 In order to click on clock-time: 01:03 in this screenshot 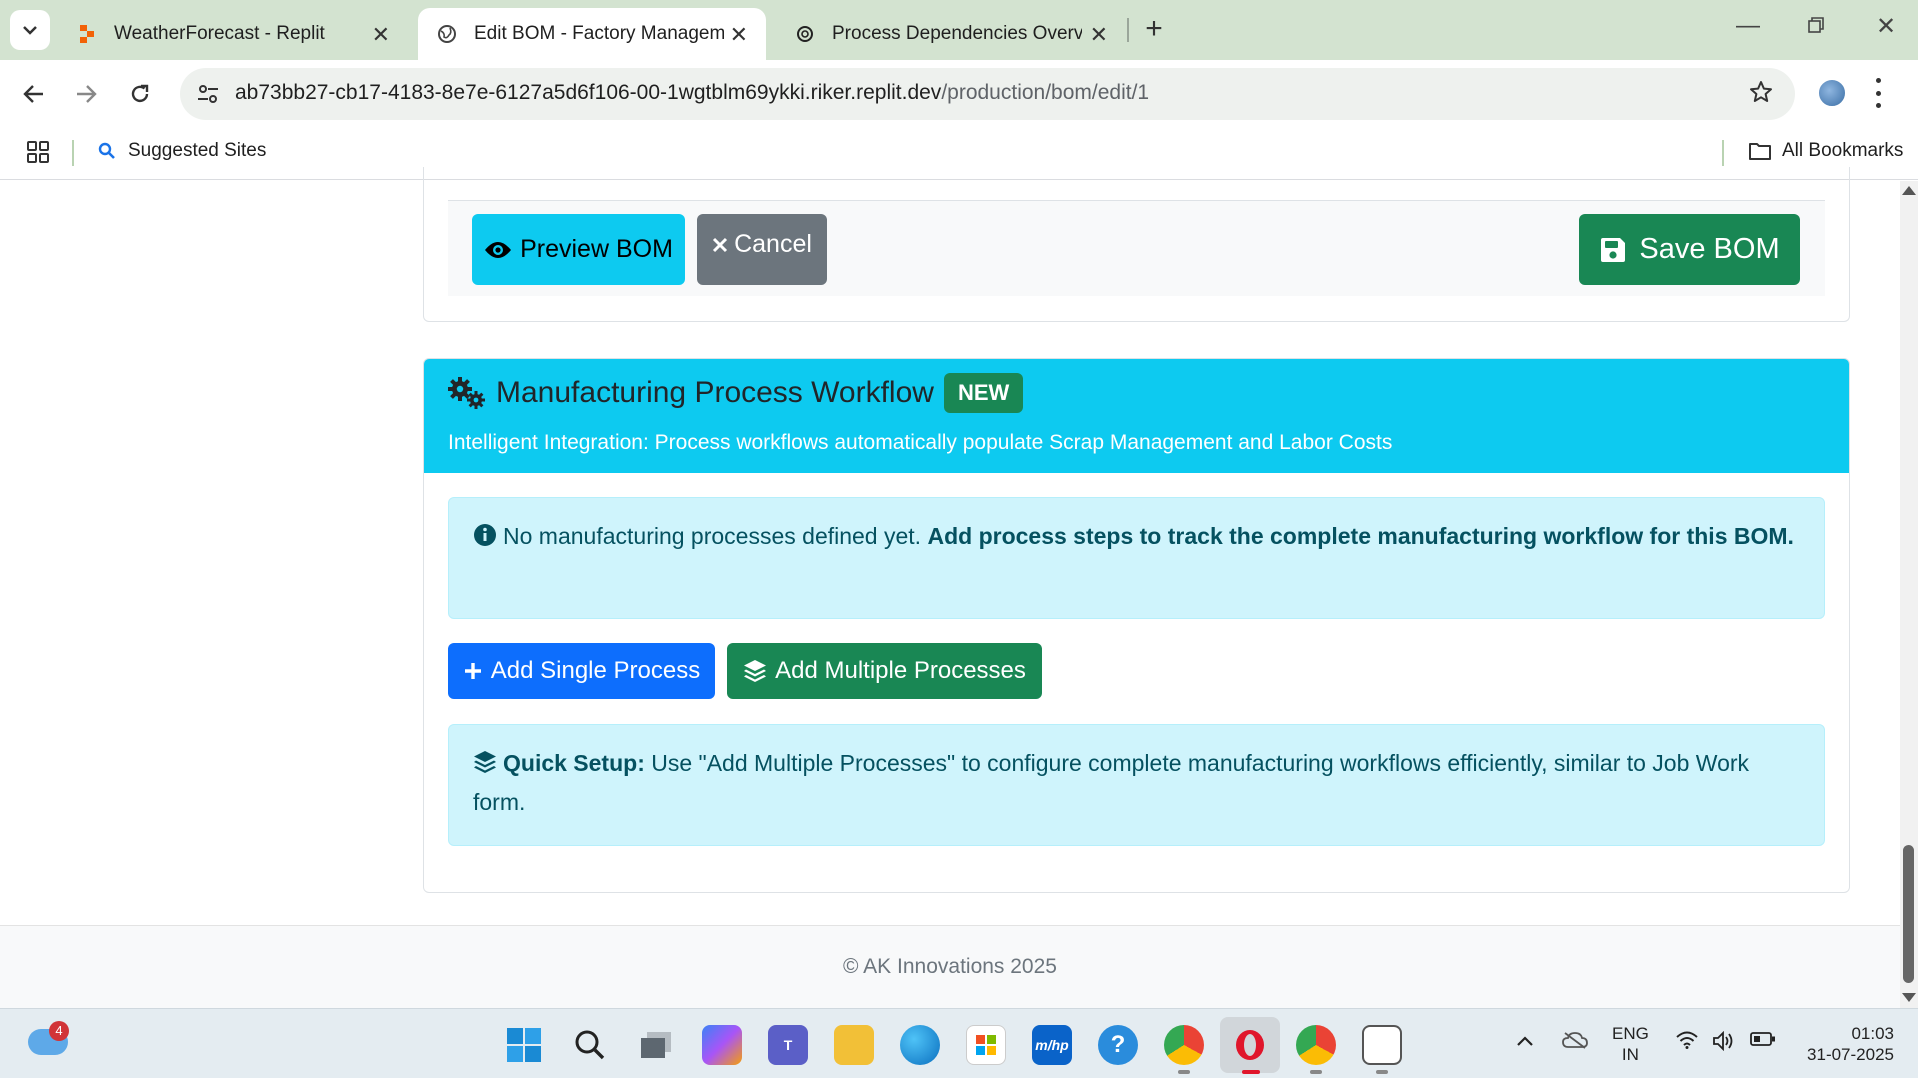, I will do `click(1872, 1033)`.